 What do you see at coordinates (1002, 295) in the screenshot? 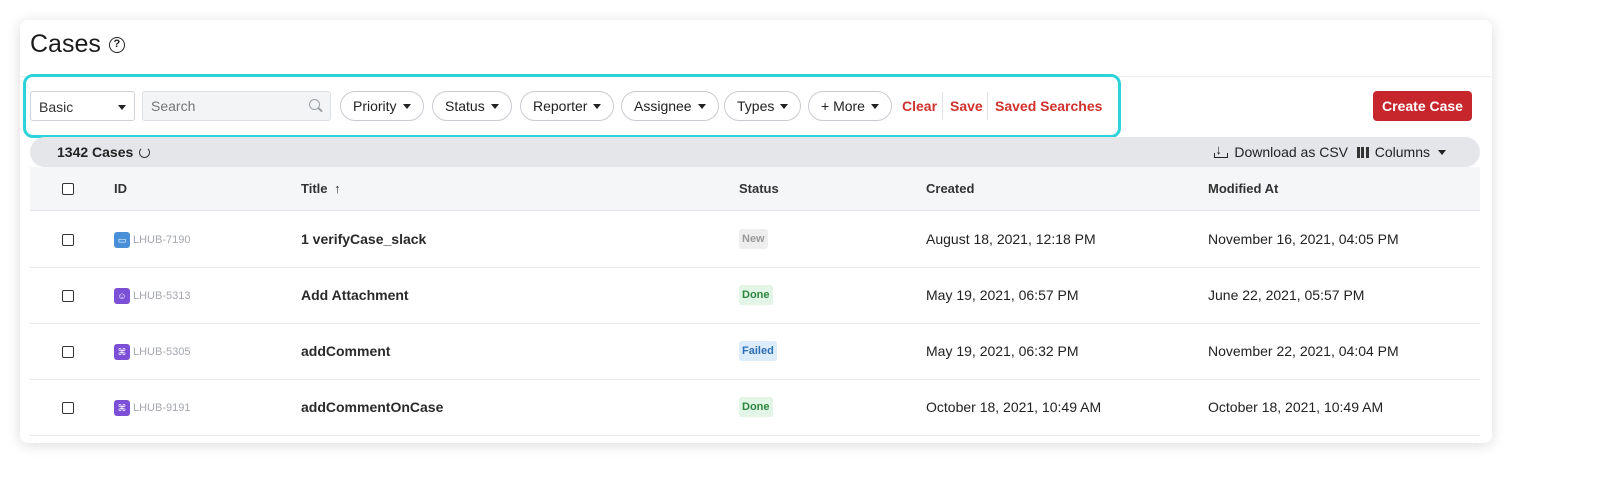
I see `created-date: May 19, 2021, 06:57 PM` at bounding box center [1002, 295].